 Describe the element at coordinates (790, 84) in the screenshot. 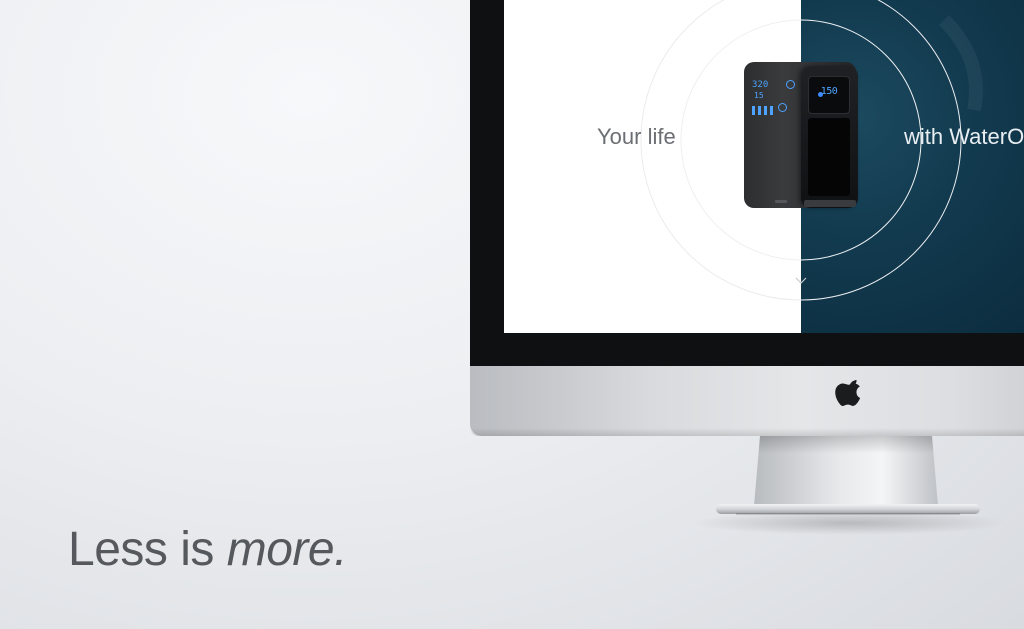

I see `snowflake-icon` at that location.